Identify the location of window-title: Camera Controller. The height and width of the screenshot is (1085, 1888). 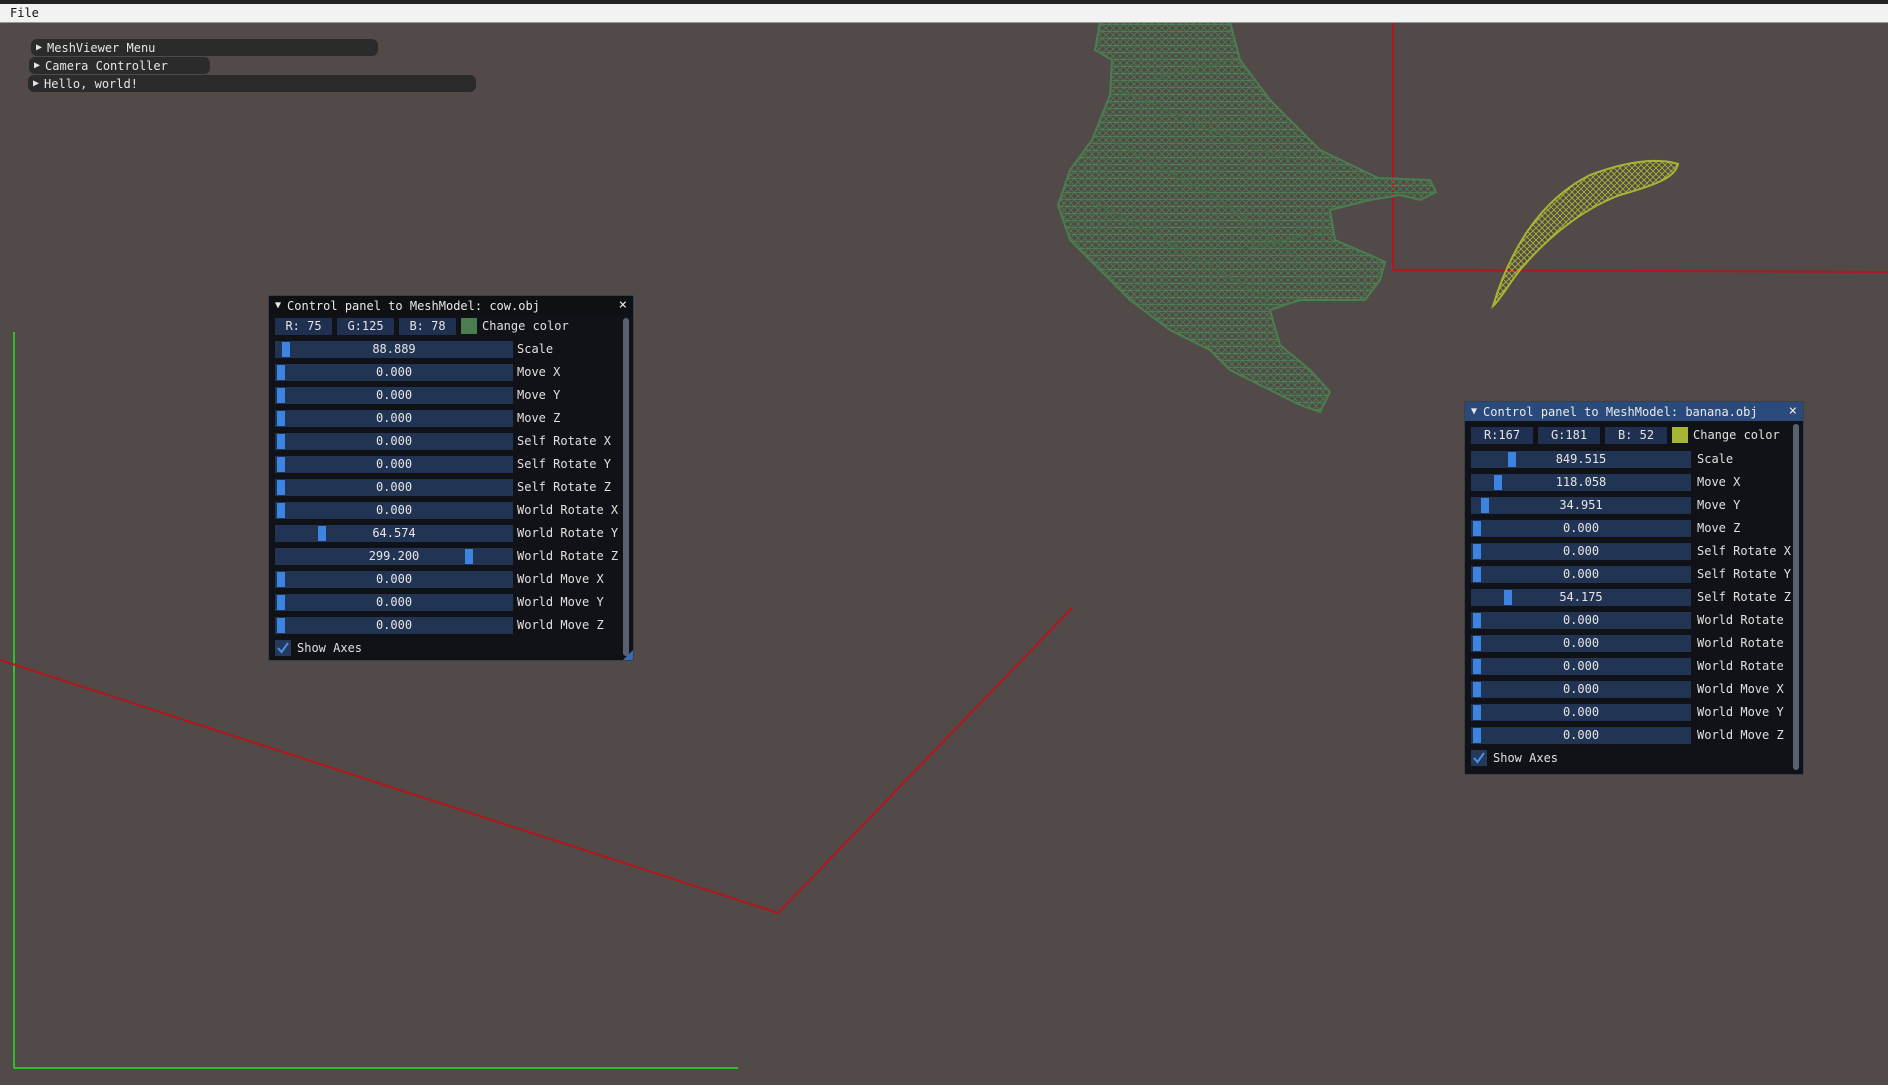
(106, 65).